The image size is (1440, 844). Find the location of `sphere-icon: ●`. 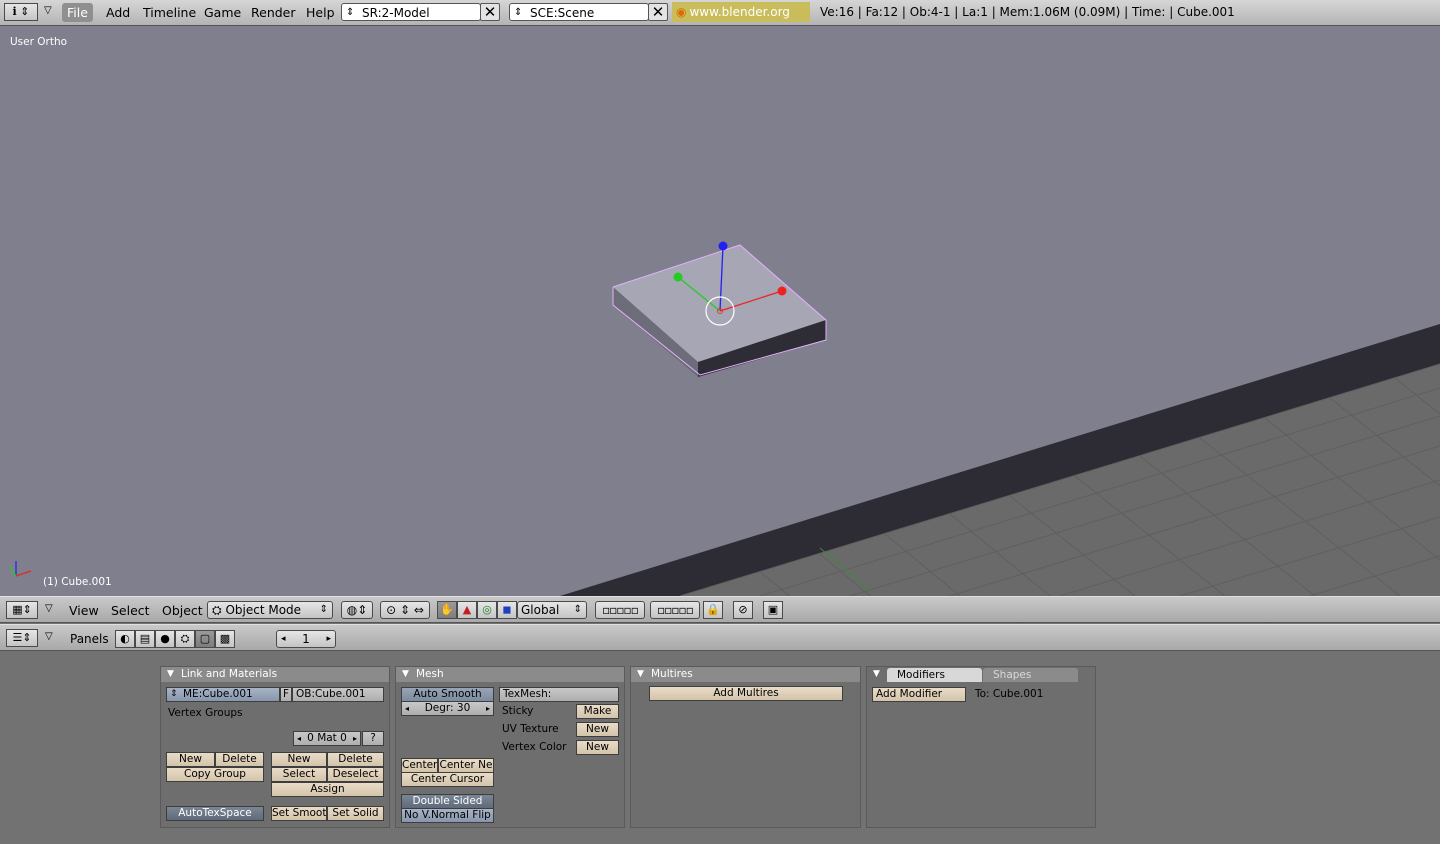

sphere-icon: ● is located at coordinates (165, 638).